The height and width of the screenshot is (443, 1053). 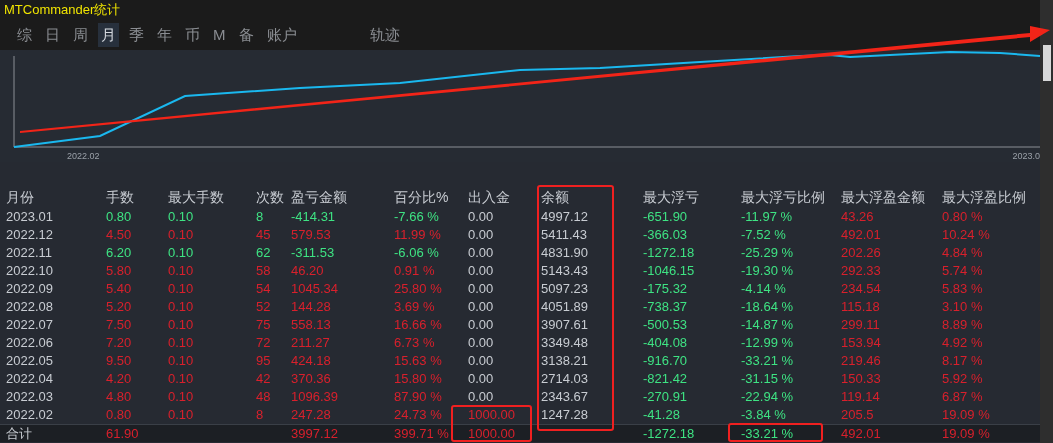 What do you see at coordinates (565, 379) in the screenshot?
I see `table-cell-text: 2714.03` at bounding box center [565, 379].